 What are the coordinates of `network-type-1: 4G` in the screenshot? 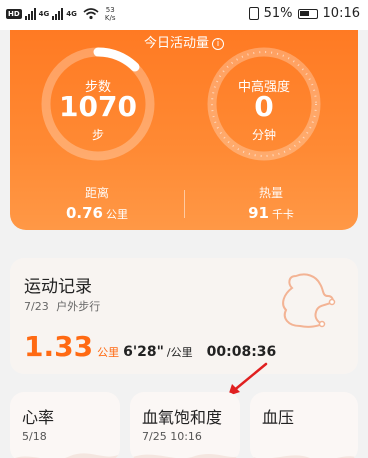 It's located at (44, 14).